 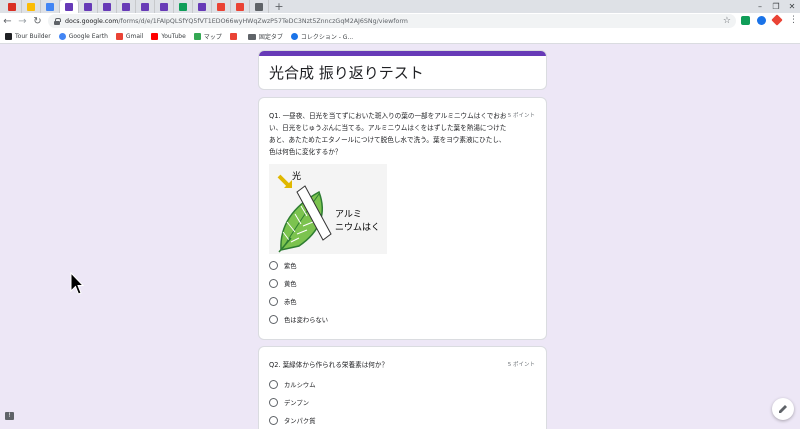 I want to click on light-label: 光, so click(x=296, y=176).